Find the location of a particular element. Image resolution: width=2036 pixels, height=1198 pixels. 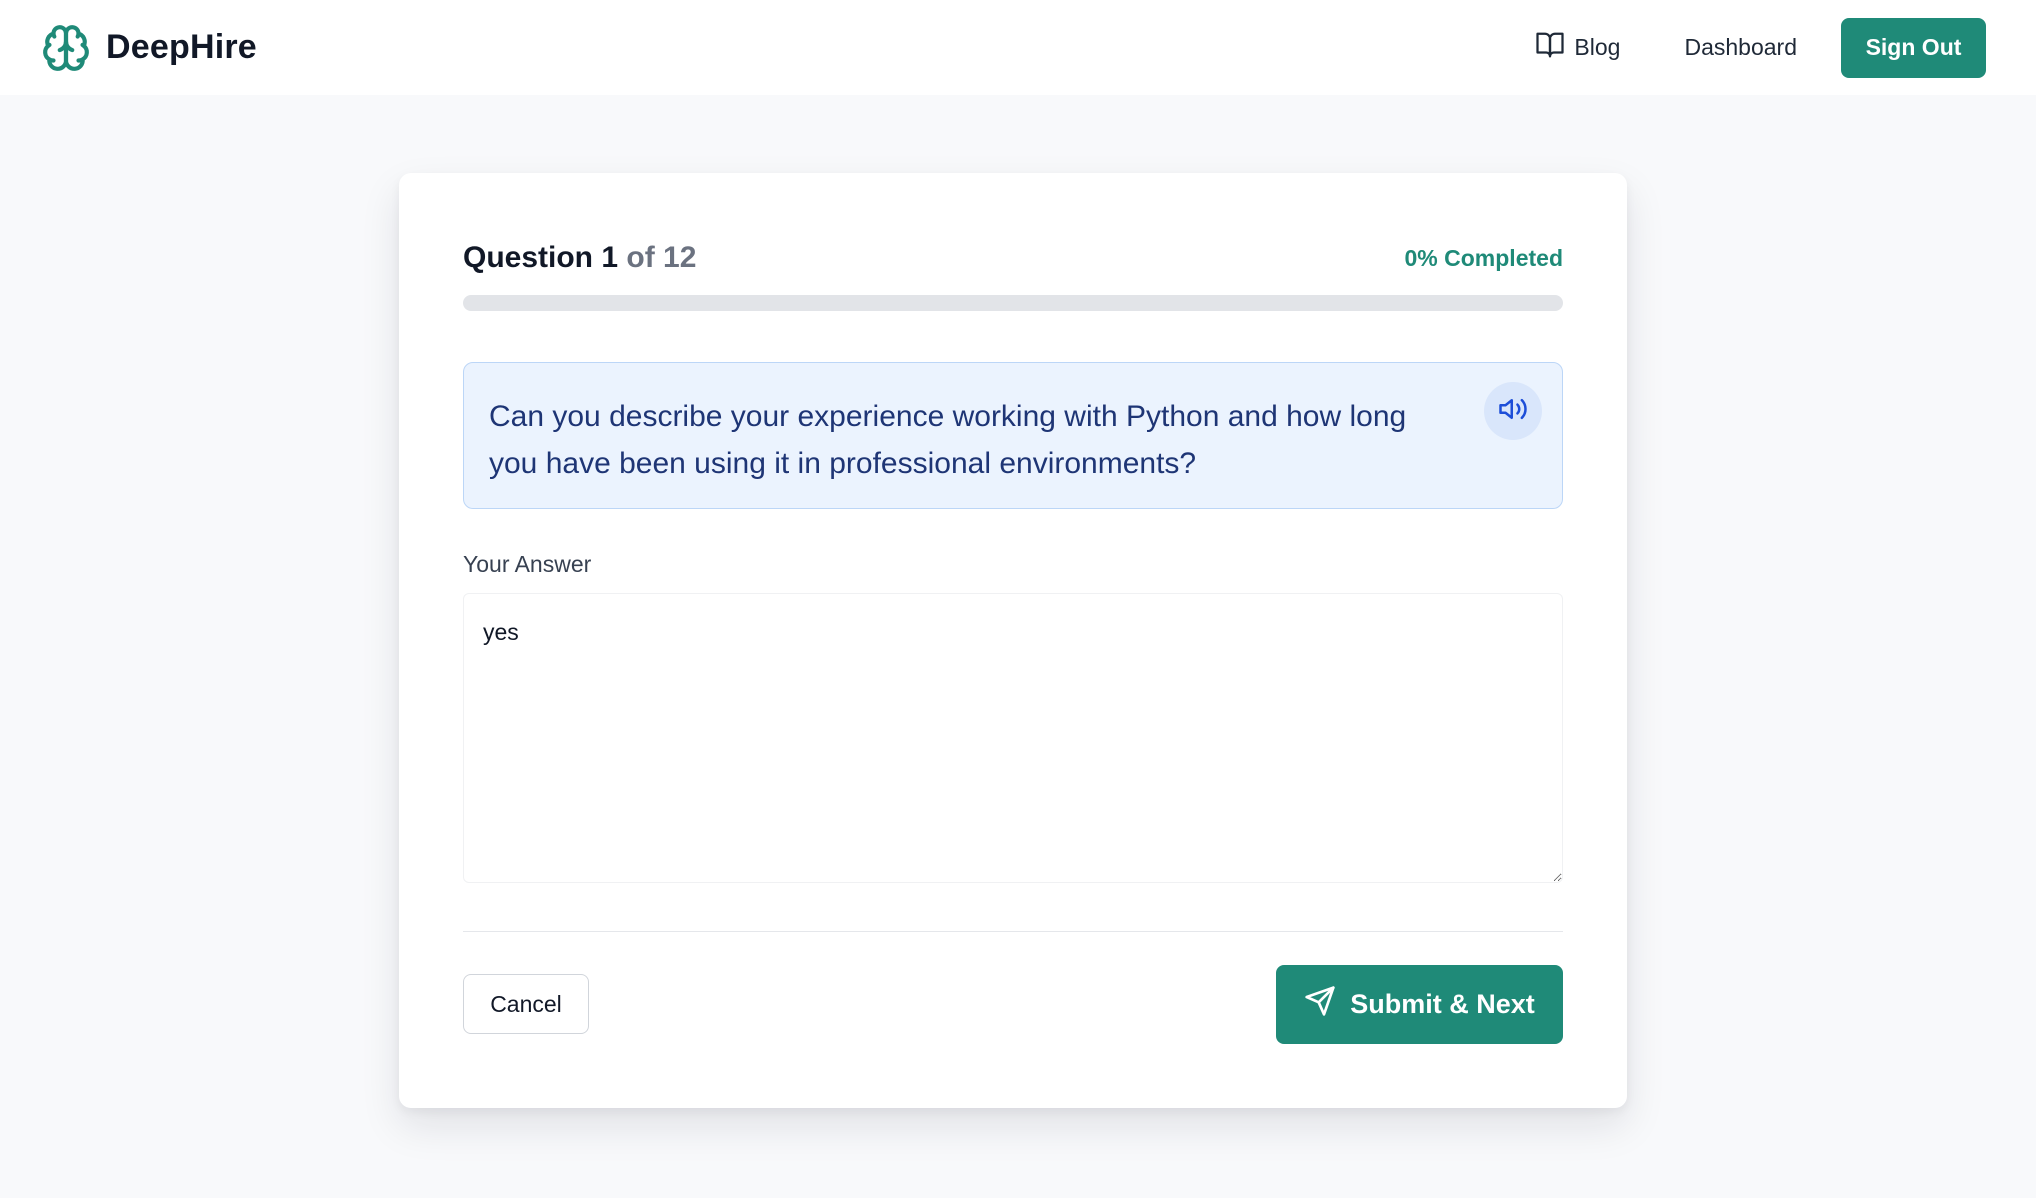

nav-blog-link: Blog is located at coordinates (1577, 48).